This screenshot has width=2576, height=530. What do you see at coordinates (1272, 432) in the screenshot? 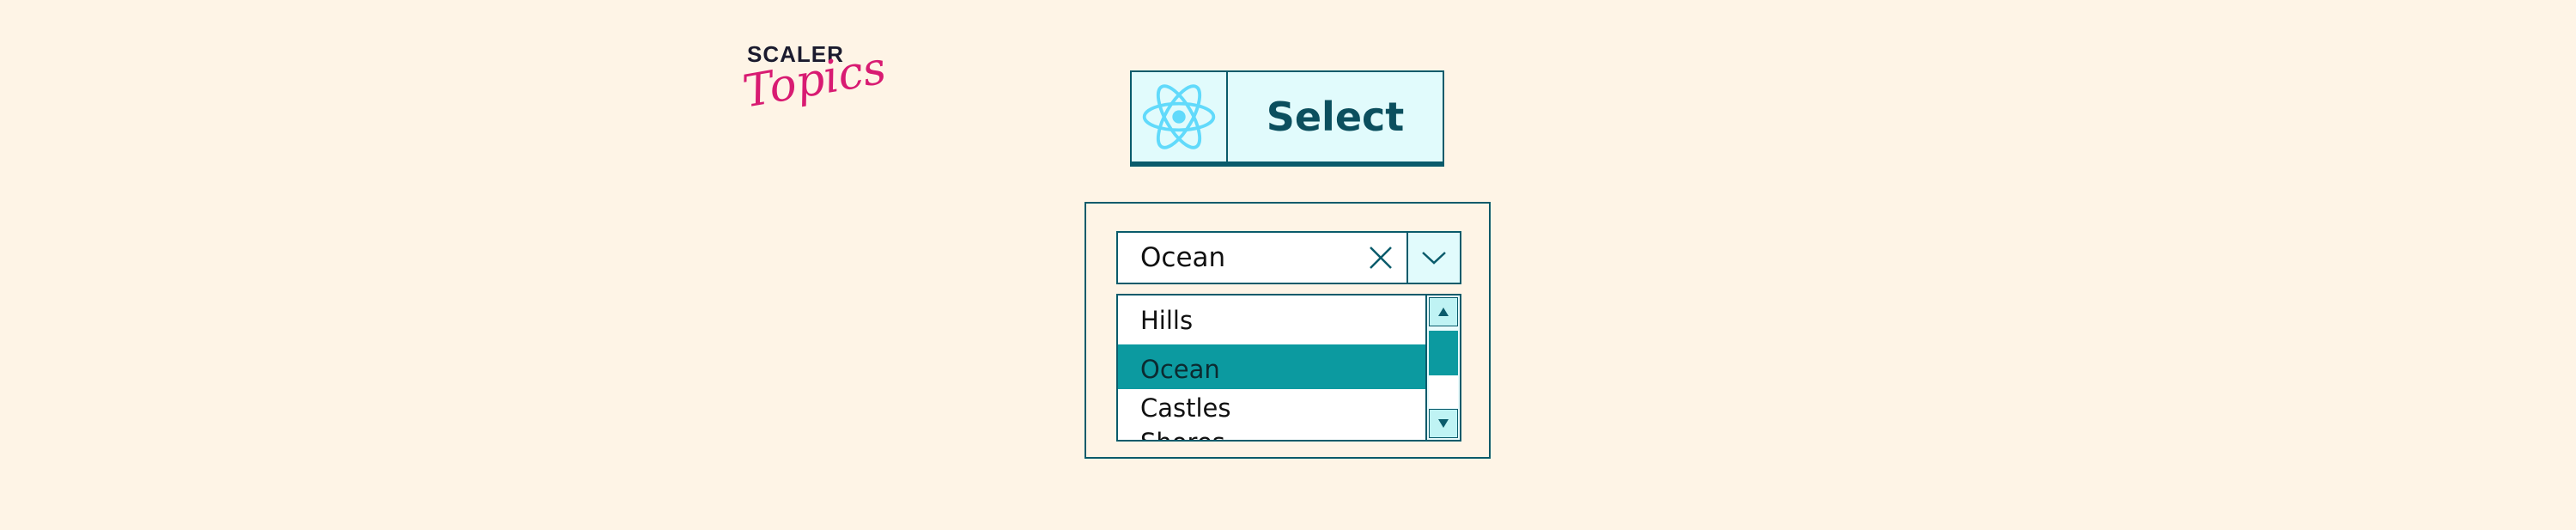
I see `list-item: Shores` at bounding box center [1272, 432].